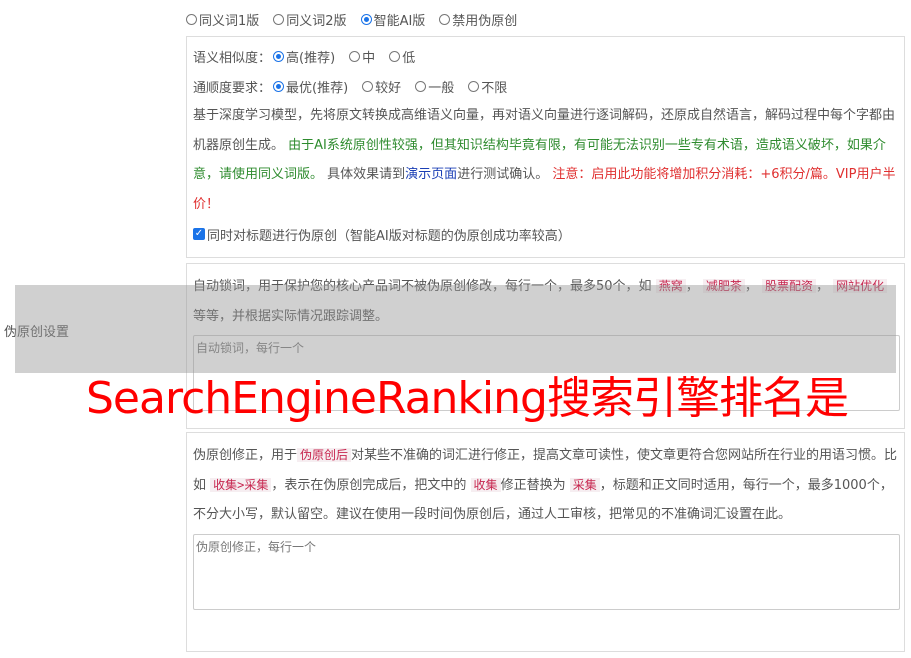  I want to click on correction-input, so click(546, 571).